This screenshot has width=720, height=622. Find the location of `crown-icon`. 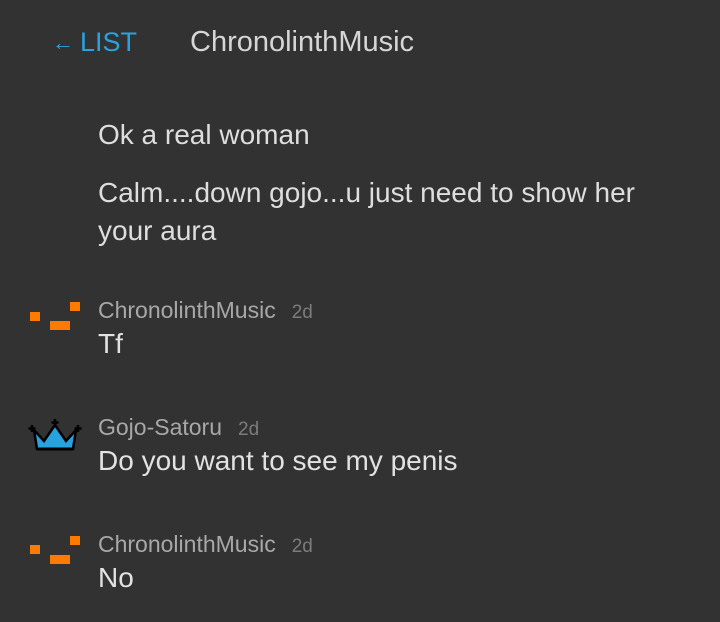

crown-icon is located at coordinates (56, 436).